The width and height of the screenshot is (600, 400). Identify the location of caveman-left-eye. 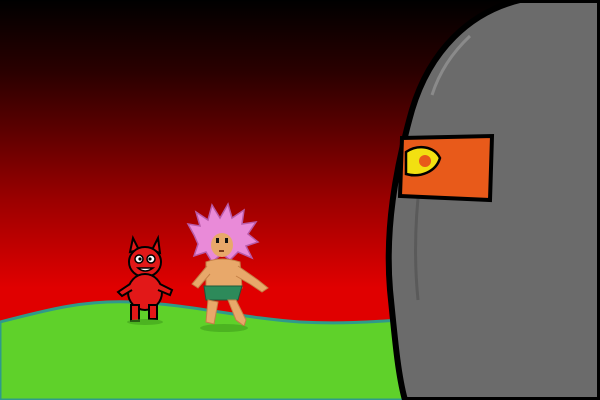
(217, 240).